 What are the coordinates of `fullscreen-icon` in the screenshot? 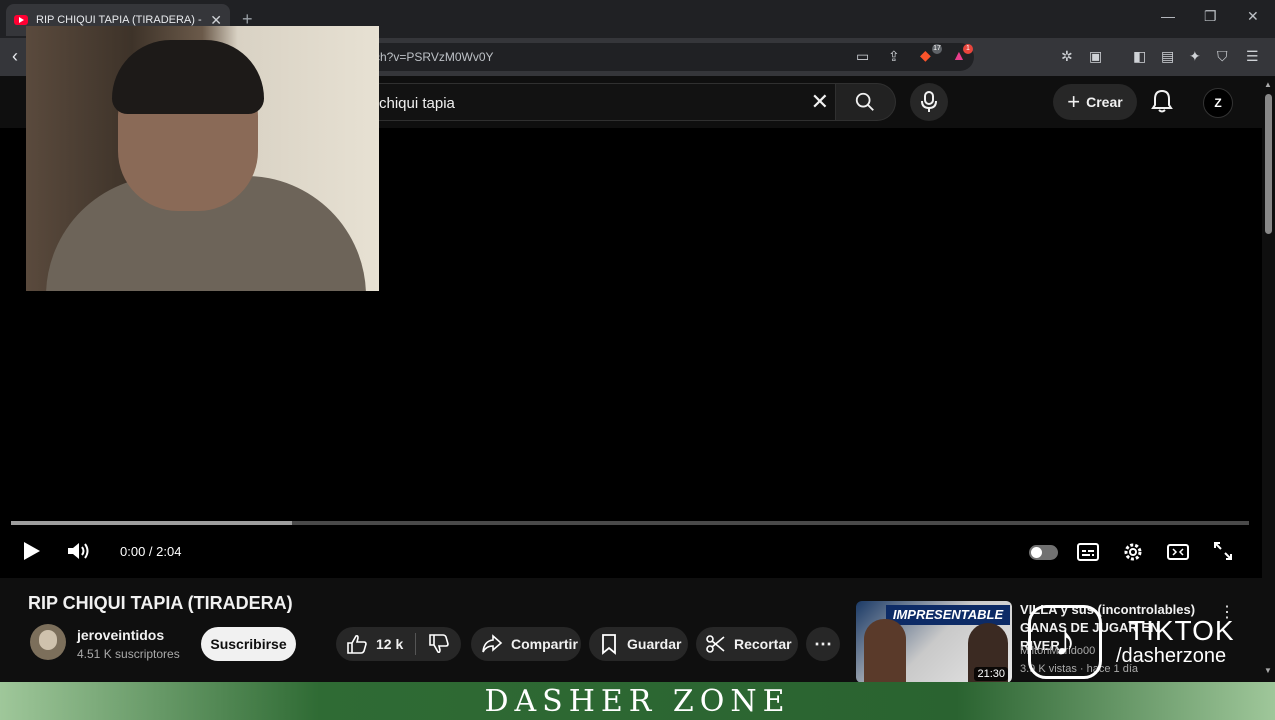 It's located at (1223, 551).